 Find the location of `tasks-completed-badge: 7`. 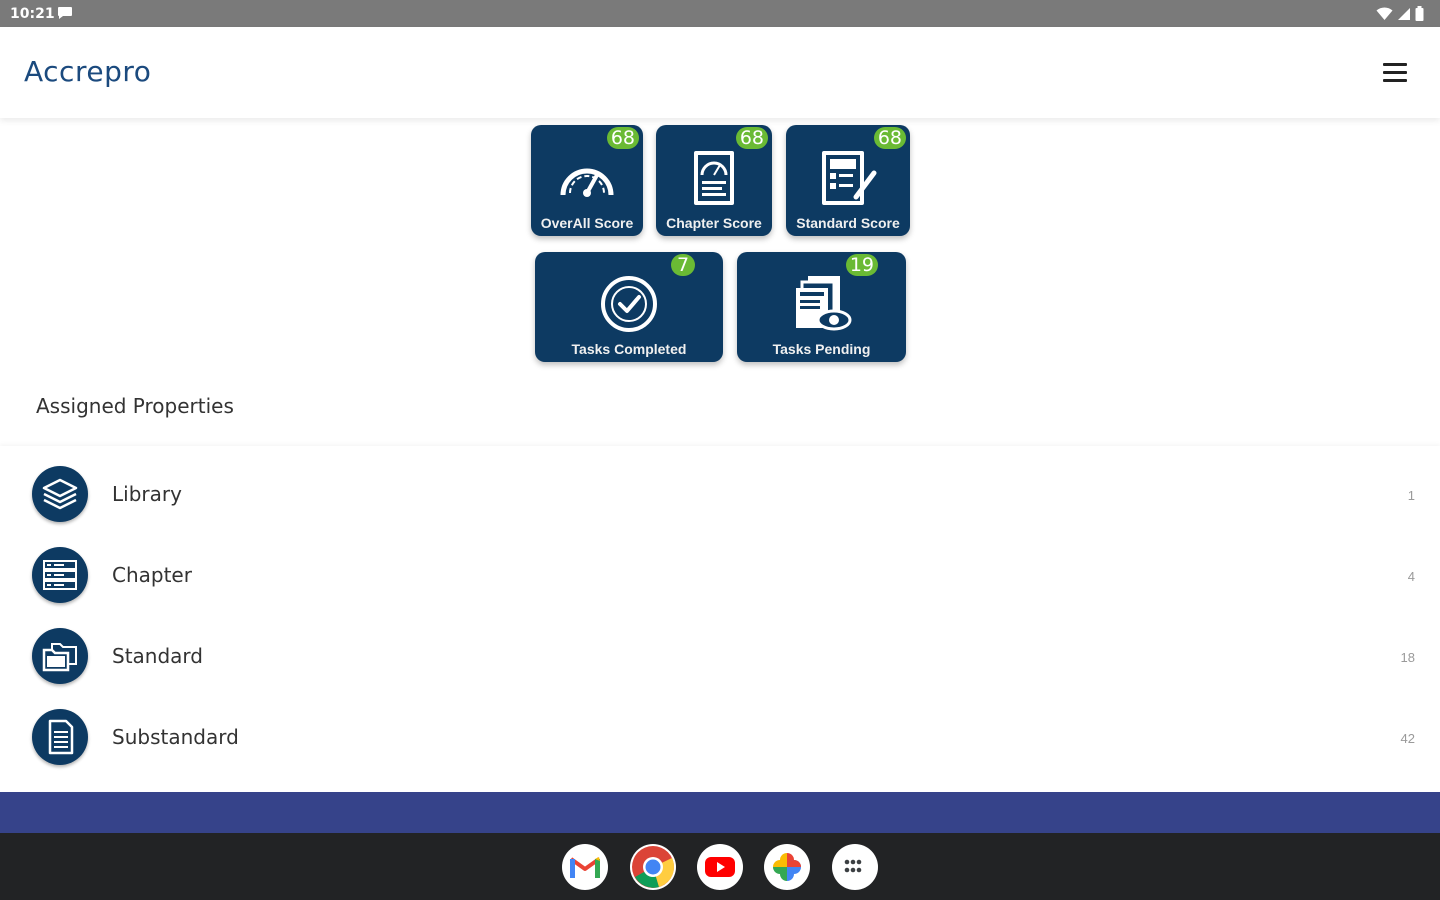

tasks-completed-badge: 7 is located at coordinates (683, 265).